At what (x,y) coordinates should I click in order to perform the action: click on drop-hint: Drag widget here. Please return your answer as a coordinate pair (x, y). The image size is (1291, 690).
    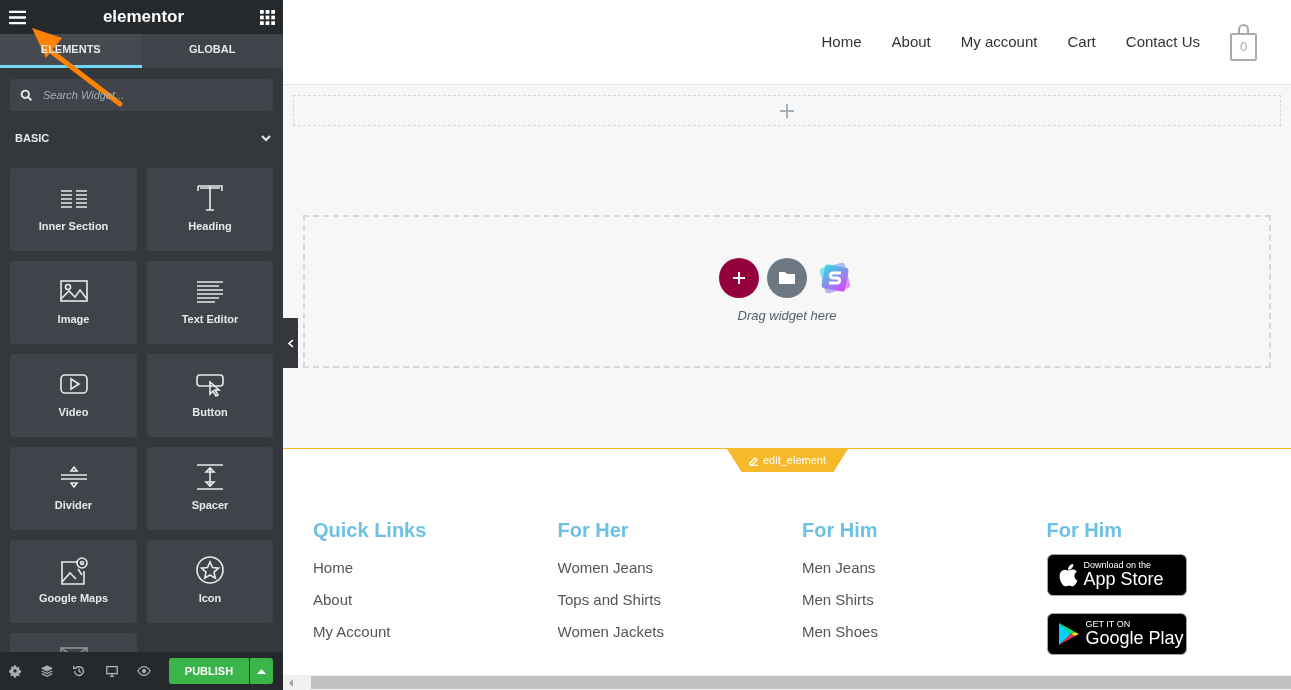
    Looking at the image, I should click on (787, 315).